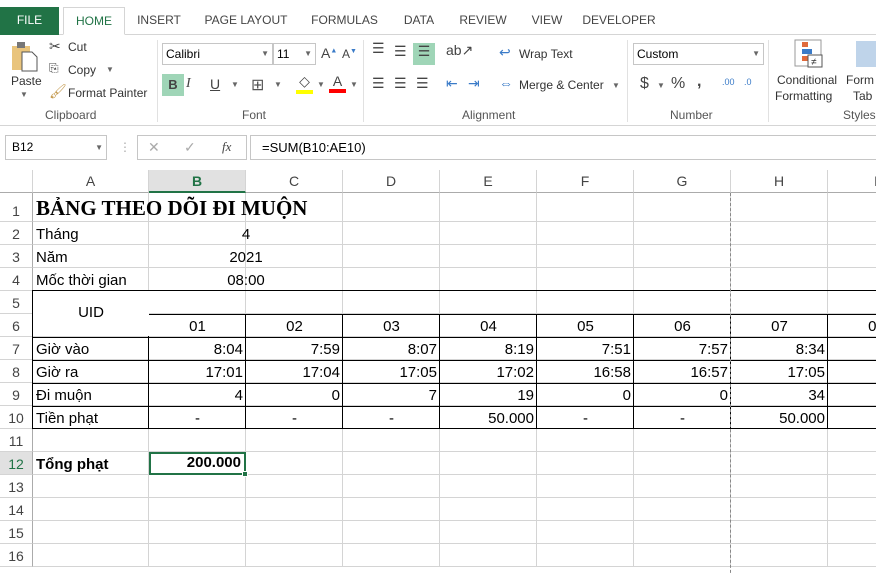 The height and width of the screenshot is (574, 876). I want to click on row-header-4: 4, so click(16, 279).